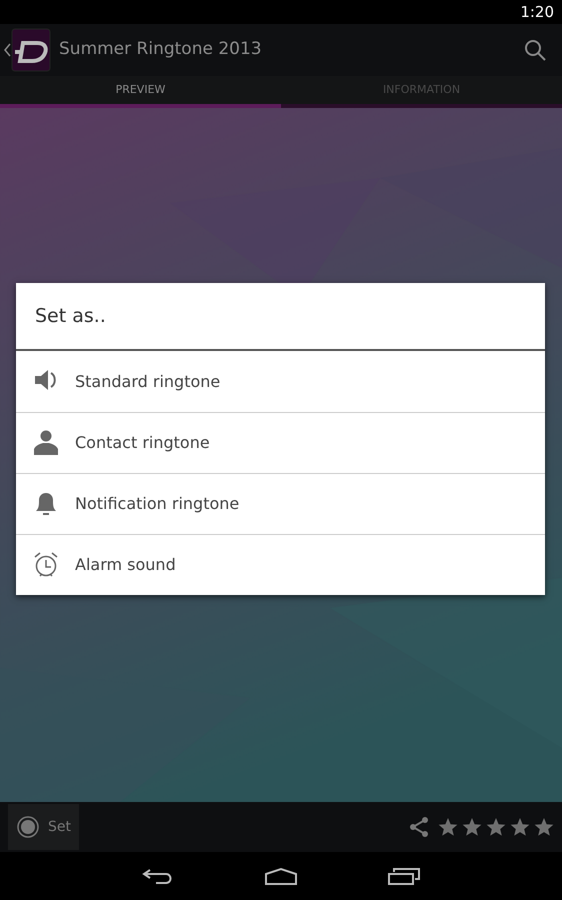 The width and height of the screenshot is (562, 900). I want to click on dialog-title: Set as.., so click(70, 316).